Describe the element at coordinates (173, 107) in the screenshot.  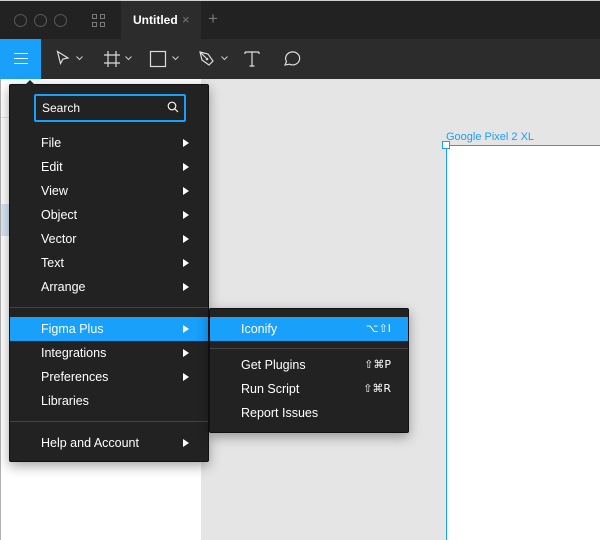
I see `search-icon` at that location.